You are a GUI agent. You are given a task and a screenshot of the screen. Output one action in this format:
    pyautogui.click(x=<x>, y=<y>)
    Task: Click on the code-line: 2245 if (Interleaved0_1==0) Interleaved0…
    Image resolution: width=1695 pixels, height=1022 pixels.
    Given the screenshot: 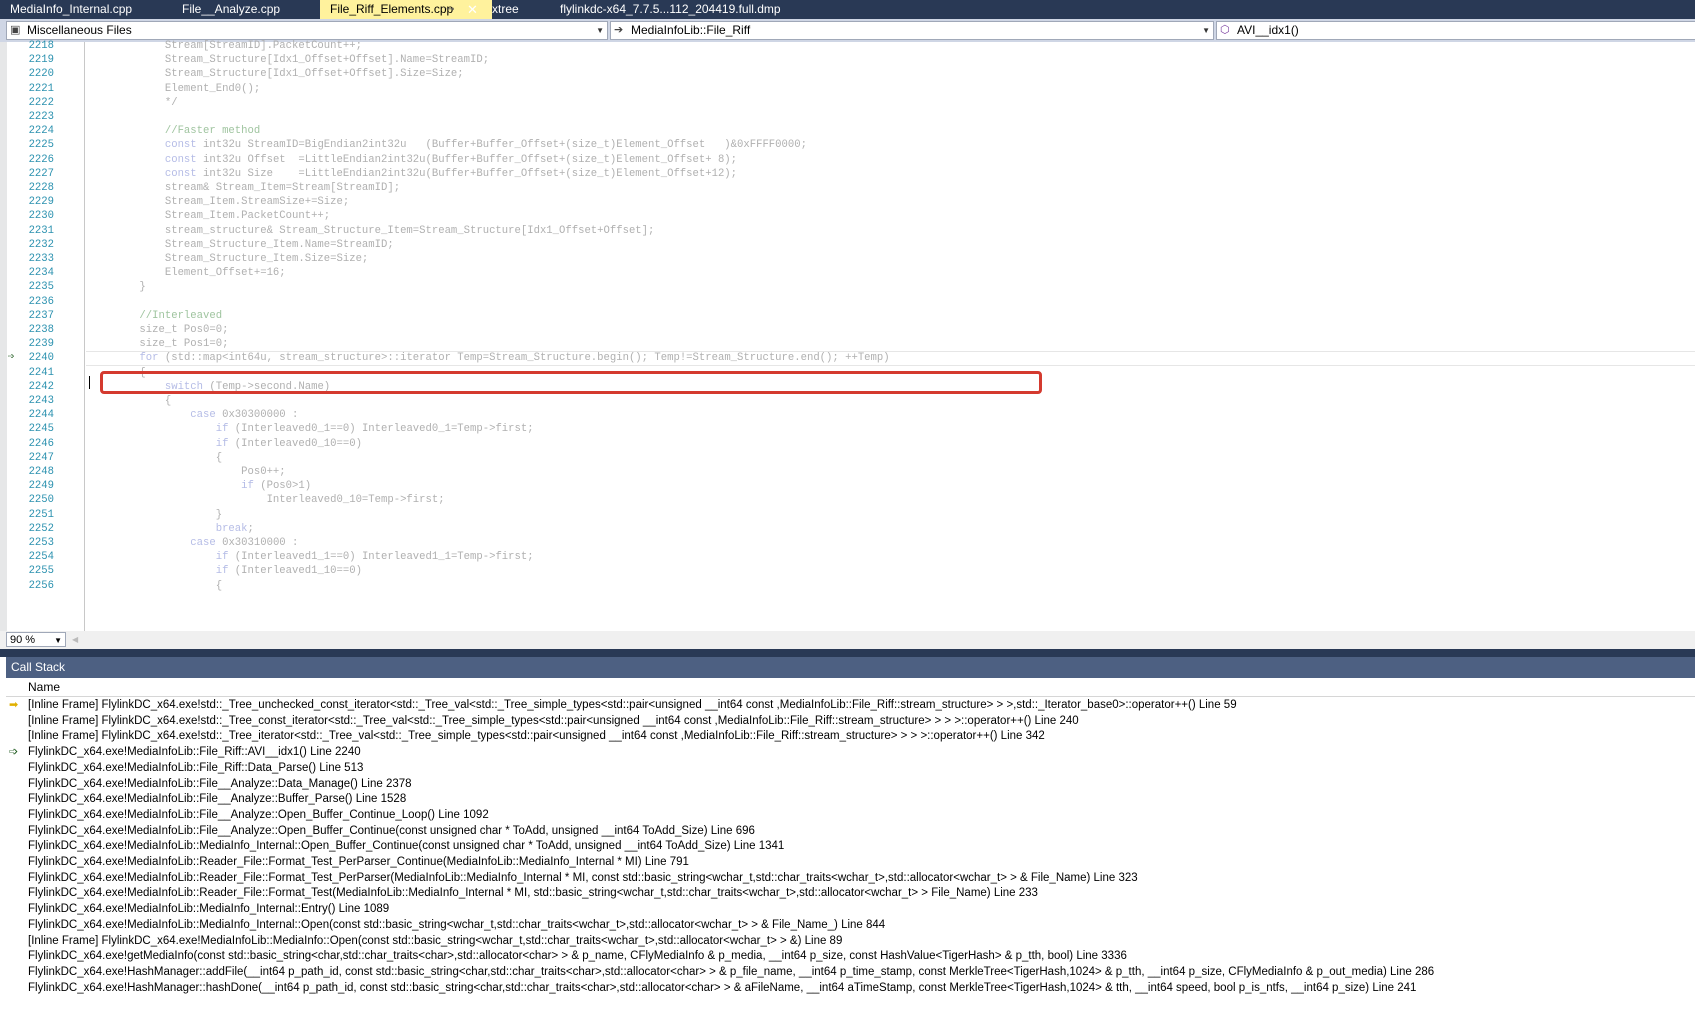 What is the action you would take?
    pyautogui.click(x=847, y=429)
    